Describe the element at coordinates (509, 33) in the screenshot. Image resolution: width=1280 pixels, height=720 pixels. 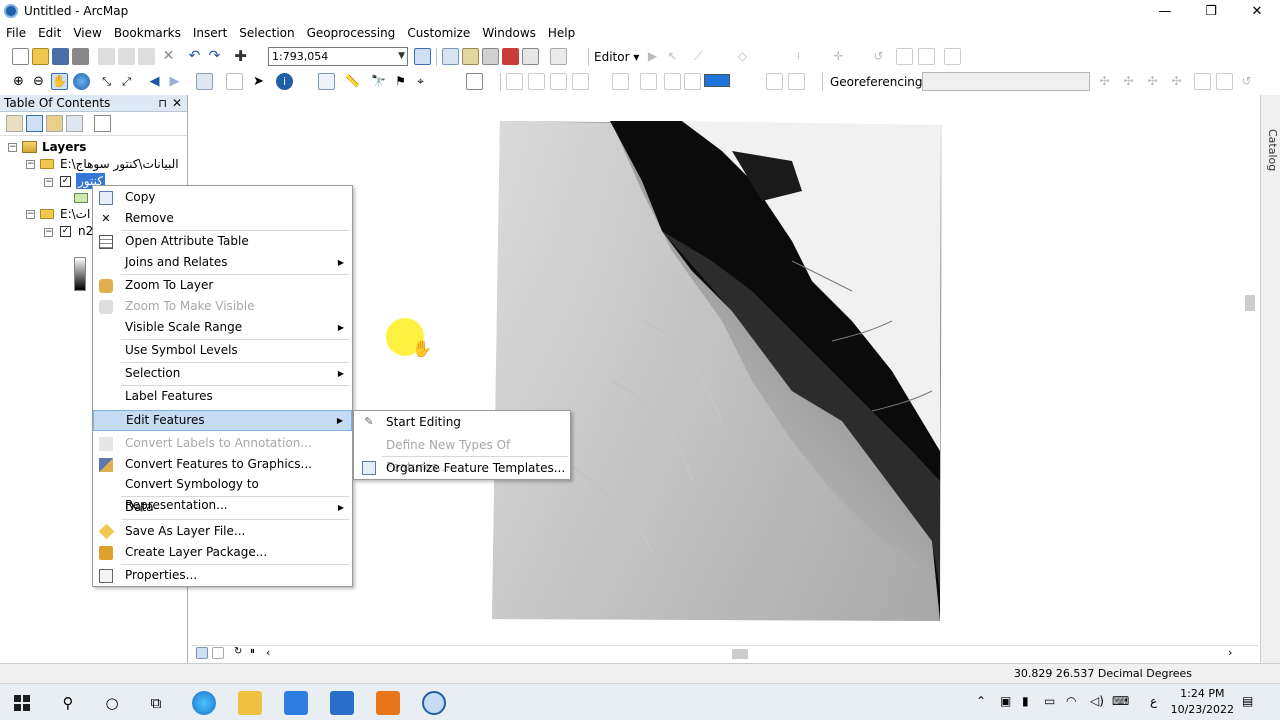
I see `menu-windows: Windows` at that location.